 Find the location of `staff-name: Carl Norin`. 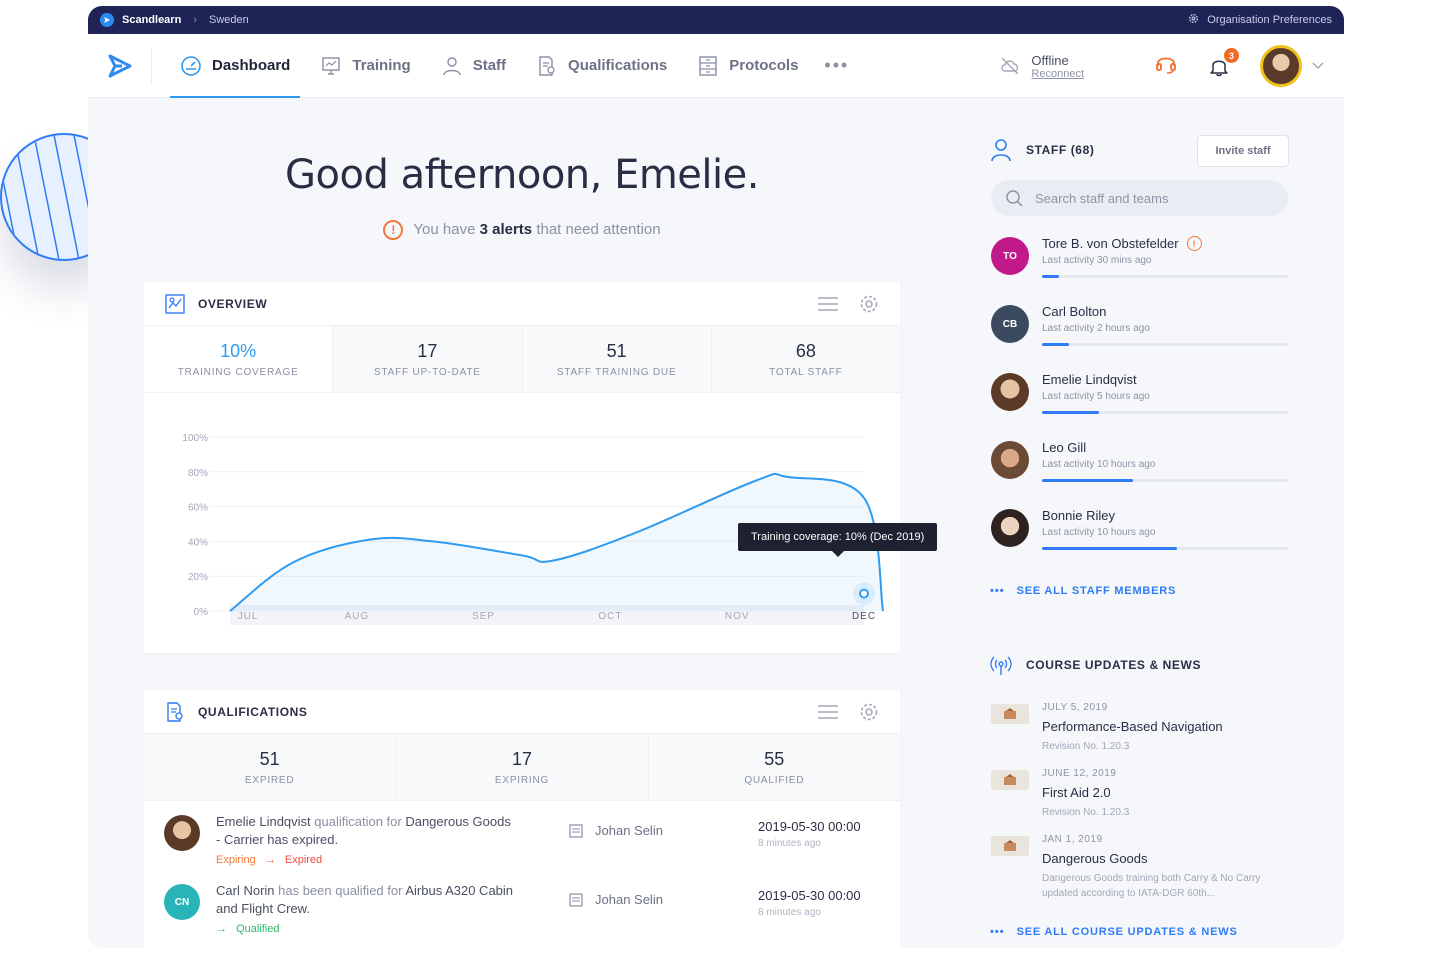

staff-name: Carl Norin is located at coordinates (245, 890).